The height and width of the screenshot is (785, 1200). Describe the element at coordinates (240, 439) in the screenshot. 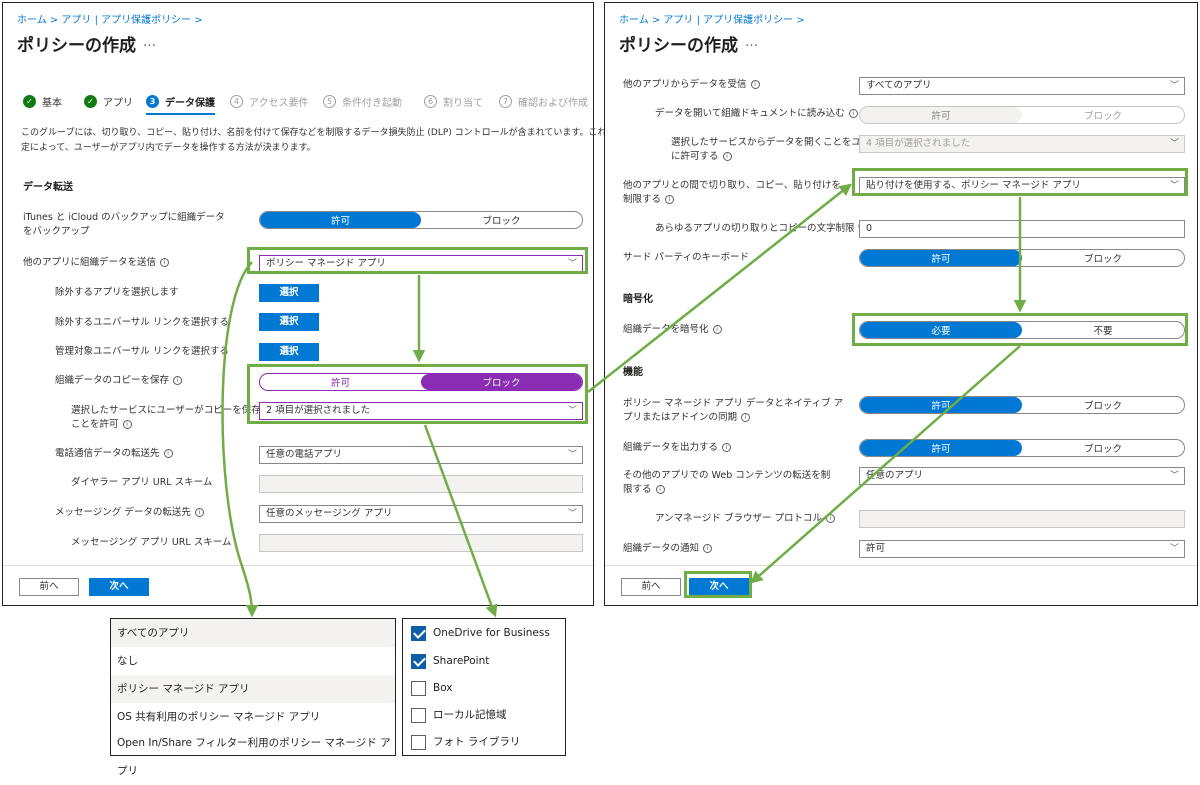

I see `arrow-send-to-options` at that location.